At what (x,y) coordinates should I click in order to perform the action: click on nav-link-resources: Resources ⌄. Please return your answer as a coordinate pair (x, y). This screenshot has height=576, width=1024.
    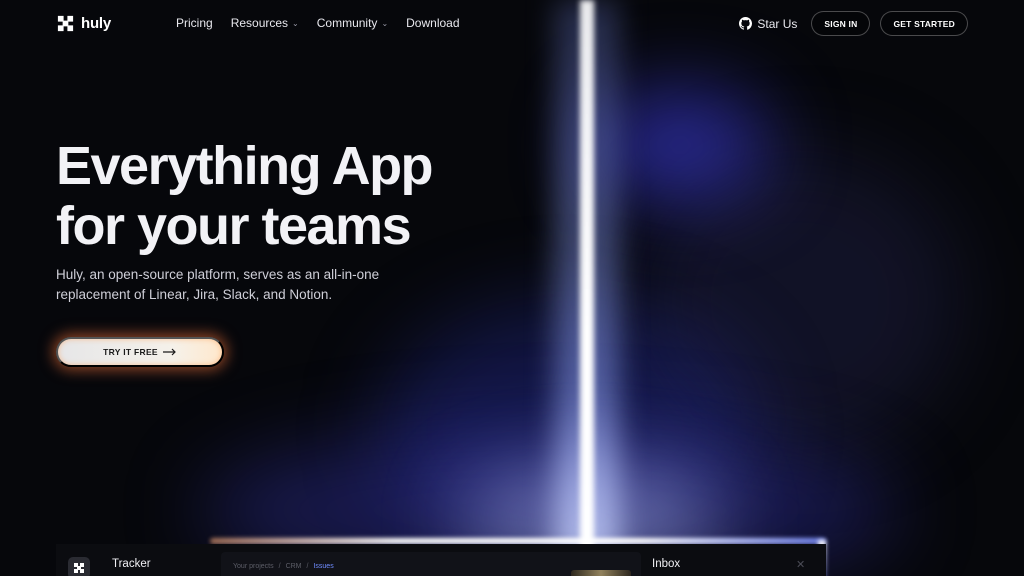
    Looking at the image, I should click on (265, 23).